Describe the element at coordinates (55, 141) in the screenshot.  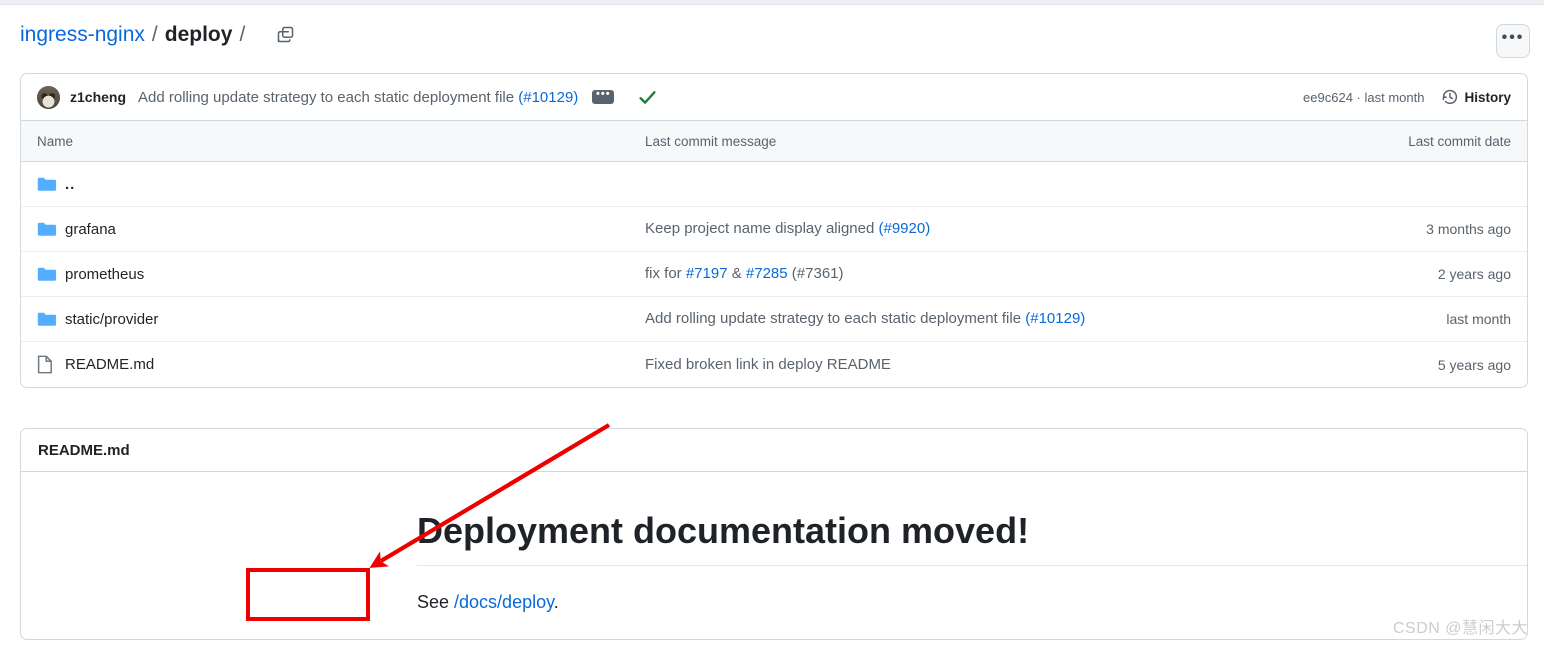
I see `column-header-name: Name` at that location.